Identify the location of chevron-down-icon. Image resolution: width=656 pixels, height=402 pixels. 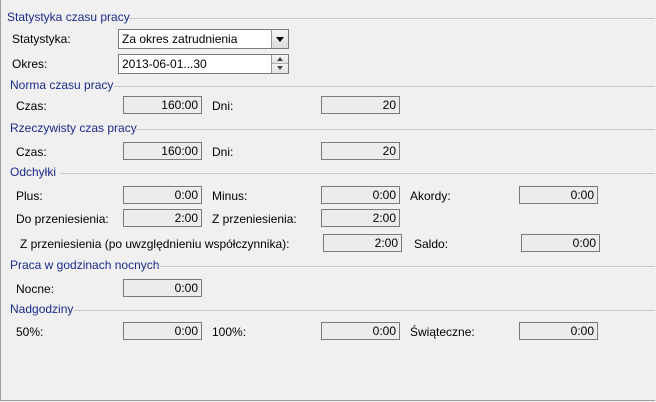
(280, 39).